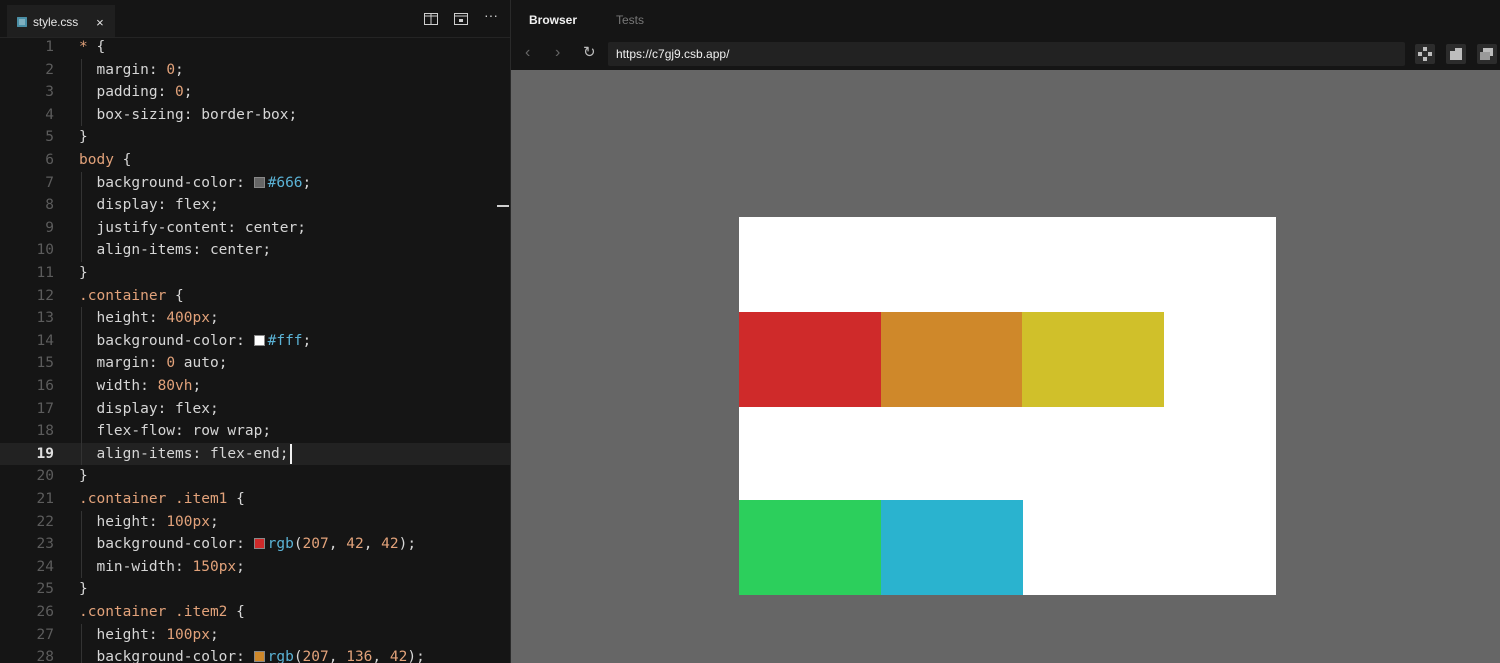  Describe the element at coordinates (255, 273) in the screenshot. I see `code-line: 11}` at that location.